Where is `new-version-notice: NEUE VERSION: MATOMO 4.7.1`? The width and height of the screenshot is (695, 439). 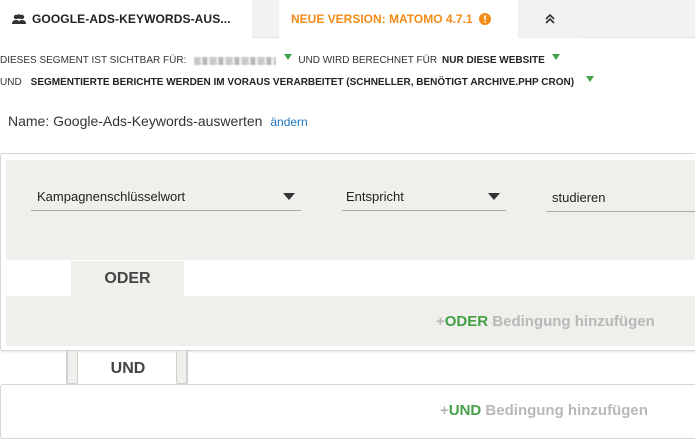
new-version-notice: NEUE VERSION: MATOMO 4.7.1 is located at coordinates (398, 19).